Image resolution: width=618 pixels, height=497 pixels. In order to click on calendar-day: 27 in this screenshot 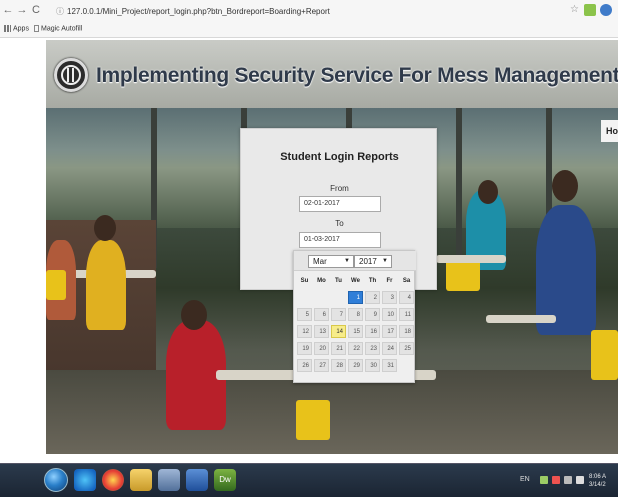, I will do `click(321, 365)`.